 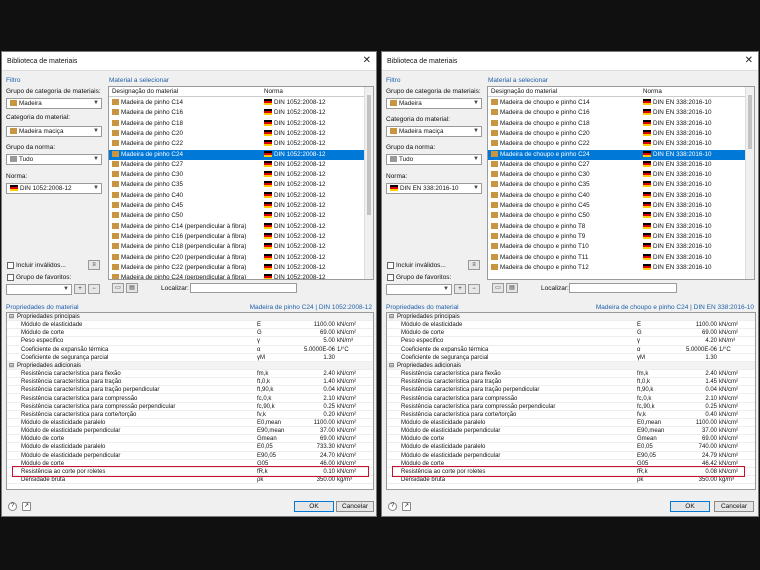 What do you see at coordinates (63, 422) in the screenshot?
I see `property-name: Módulo de elasticidade paralelo` at bounding box center [63, 422].